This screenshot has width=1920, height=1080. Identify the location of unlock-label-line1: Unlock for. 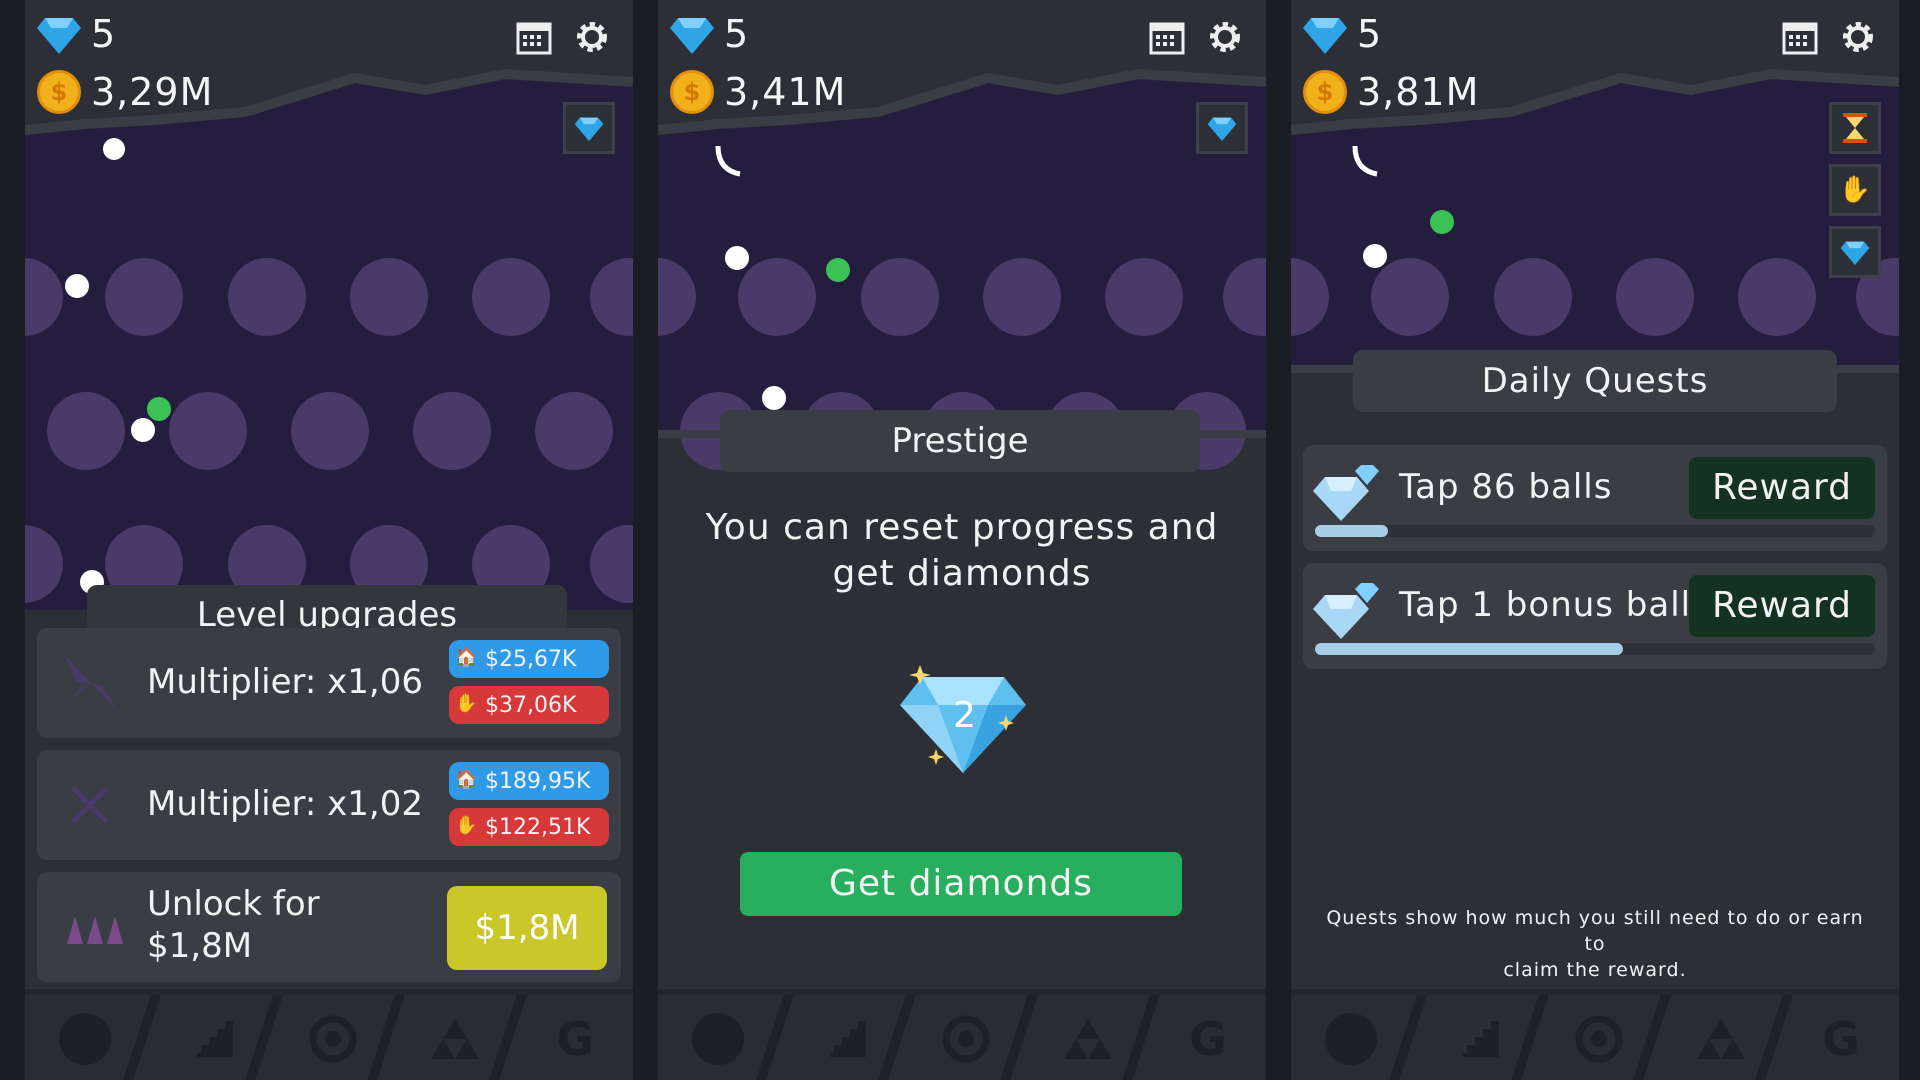
(233, 904).